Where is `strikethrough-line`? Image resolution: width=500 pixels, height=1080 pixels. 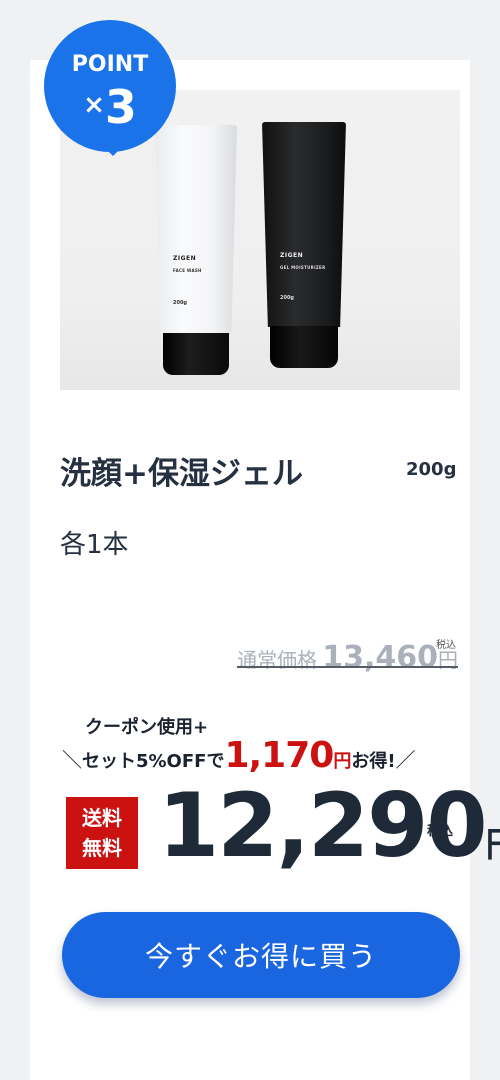 strikethrough-line is located at coordinates (347, 667).